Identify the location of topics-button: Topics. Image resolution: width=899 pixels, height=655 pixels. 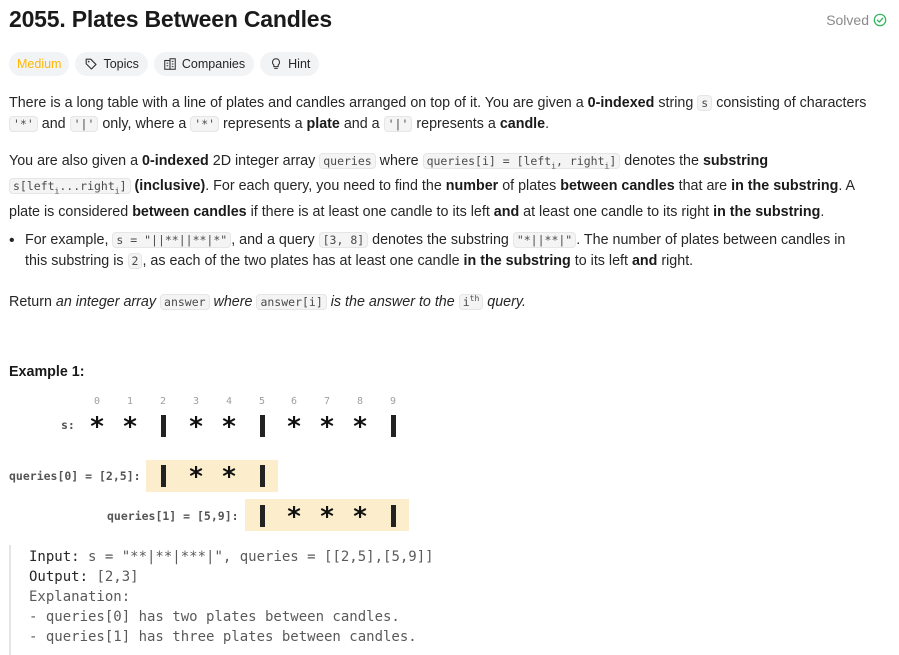
(111, 64).